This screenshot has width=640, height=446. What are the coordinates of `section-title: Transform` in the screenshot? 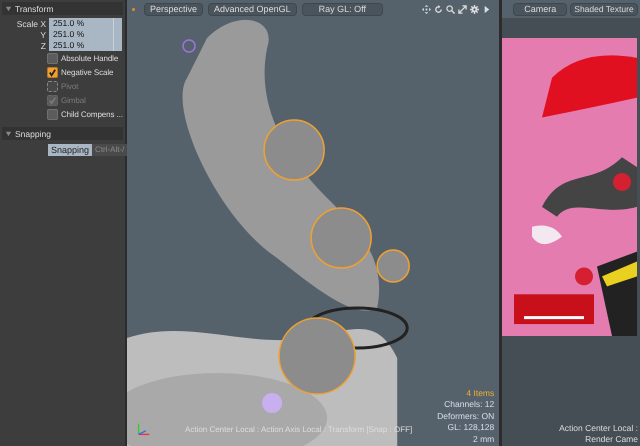 It's located at (34, 9).